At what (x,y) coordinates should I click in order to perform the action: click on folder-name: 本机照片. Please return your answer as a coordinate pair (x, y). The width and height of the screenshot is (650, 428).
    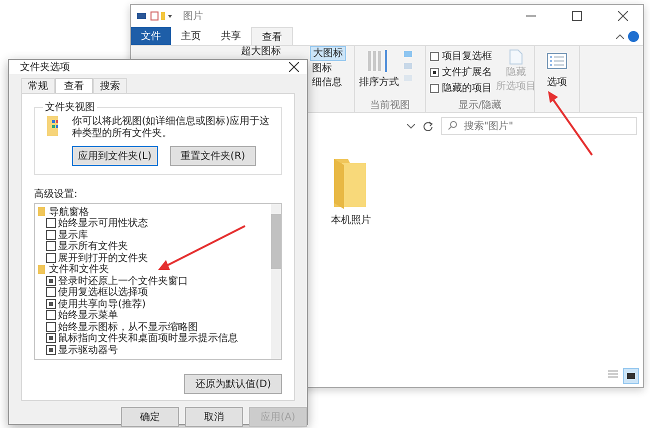
    Looking at the image, I should click on (351, 220).